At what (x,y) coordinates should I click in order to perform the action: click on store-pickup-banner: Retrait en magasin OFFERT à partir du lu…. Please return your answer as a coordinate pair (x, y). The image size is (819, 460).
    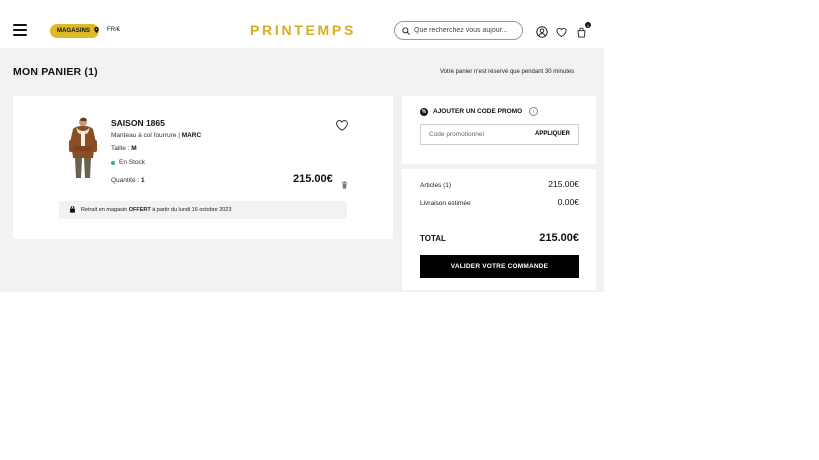
    Looking at the image, I should click on (203, 210).